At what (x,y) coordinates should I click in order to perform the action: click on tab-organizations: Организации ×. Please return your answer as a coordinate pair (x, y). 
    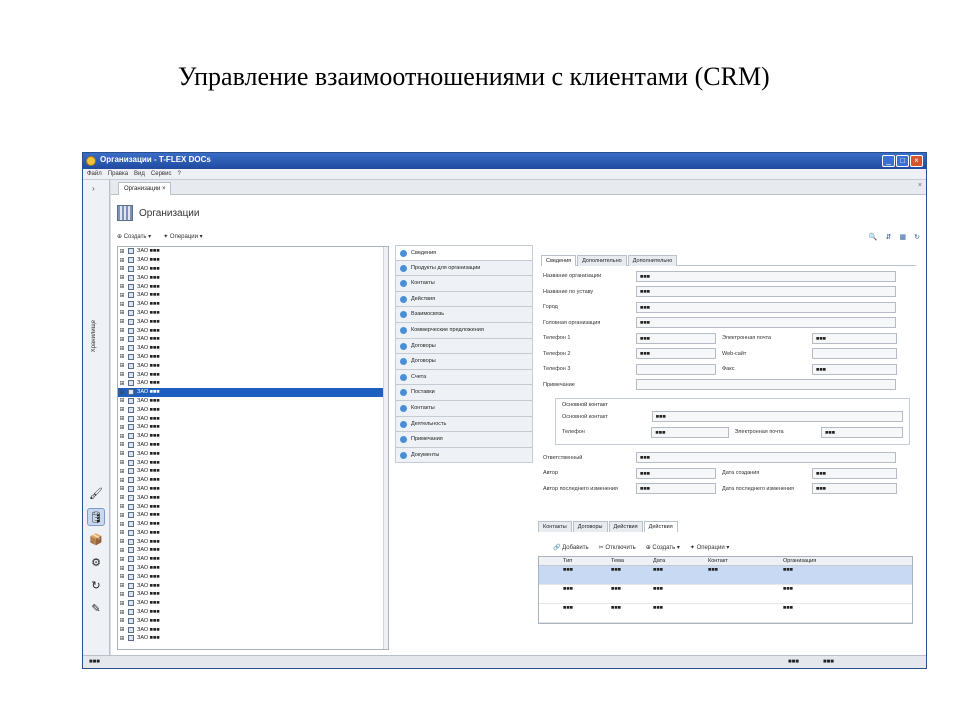
    Looking at the image, I should click on (145, 188).